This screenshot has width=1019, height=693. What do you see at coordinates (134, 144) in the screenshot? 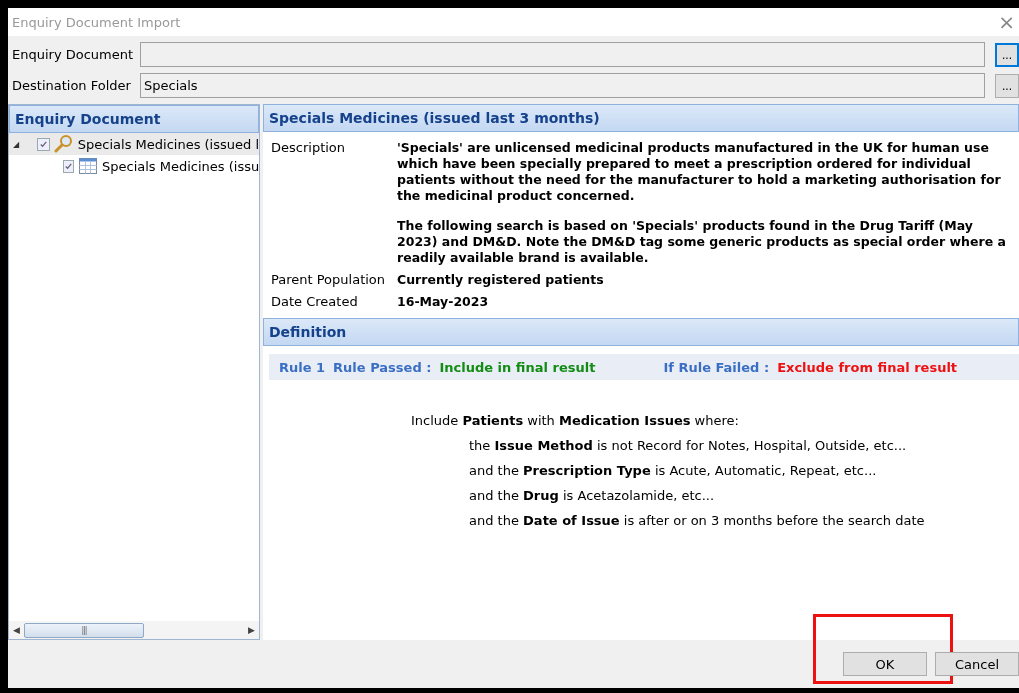
I see `tree-item: ◢ Specials Medicines (issued l` at bounding box center [134, 144].